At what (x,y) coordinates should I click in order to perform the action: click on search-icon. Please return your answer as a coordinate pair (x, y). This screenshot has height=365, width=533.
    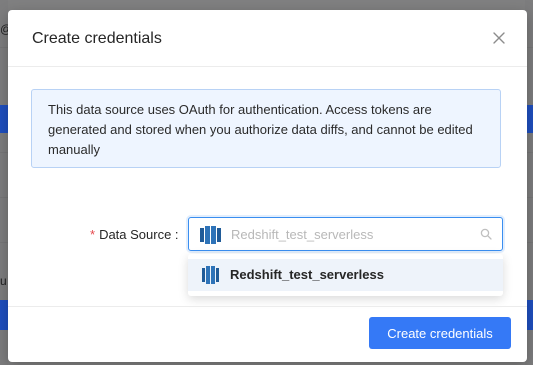
    Looking at the image, I should click on (486, 234).